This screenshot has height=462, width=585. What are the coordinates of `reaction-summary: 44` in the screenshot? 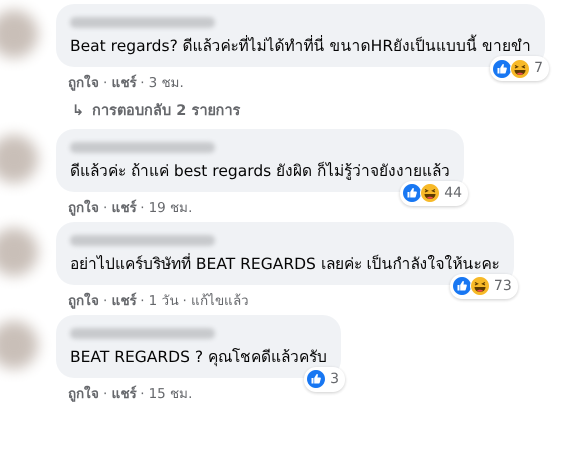 It's located at (434, 193).